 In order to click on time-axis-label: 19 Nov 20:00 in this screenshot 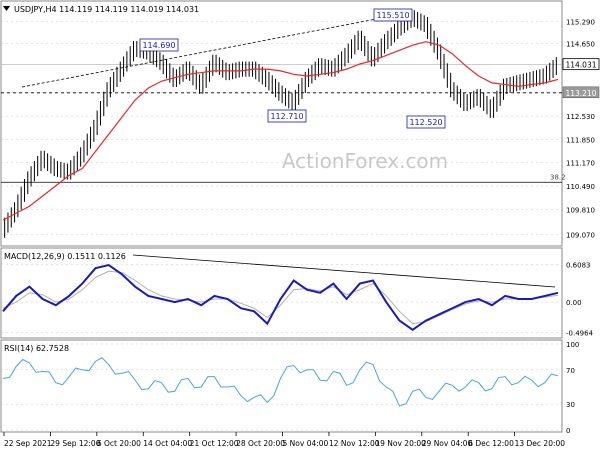, I will do `click(400, 443)`.